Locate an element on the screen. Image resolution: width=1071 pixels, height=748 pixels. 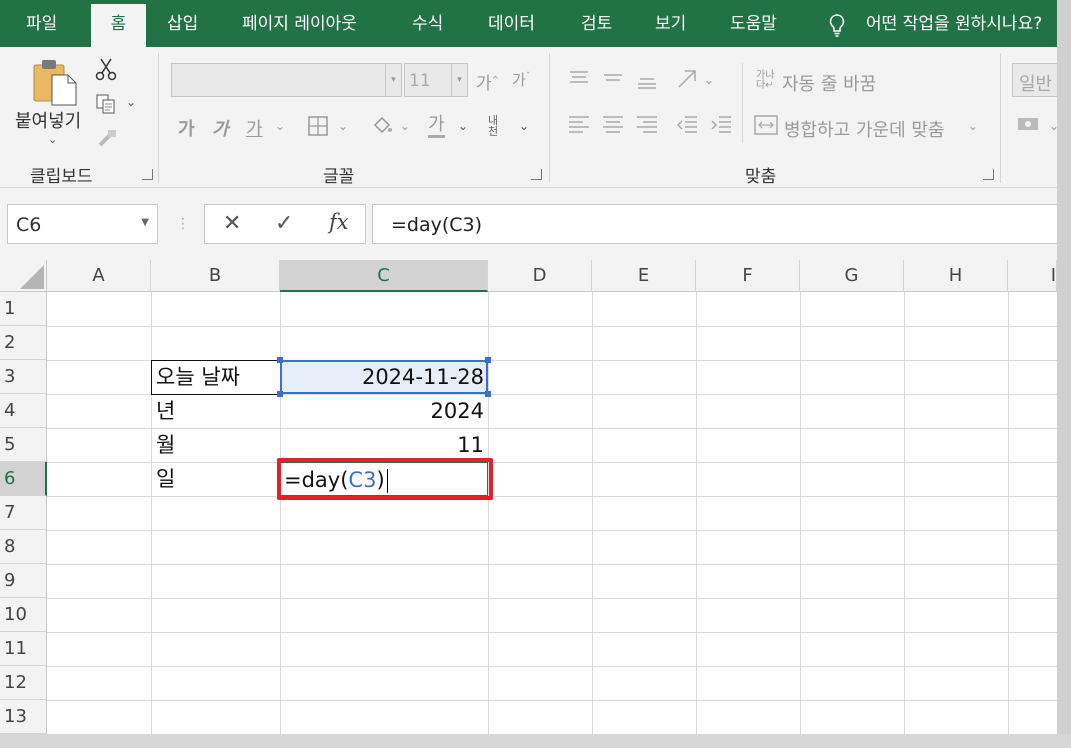
enter-icon: ✓ is located at coordinates (284, 223).